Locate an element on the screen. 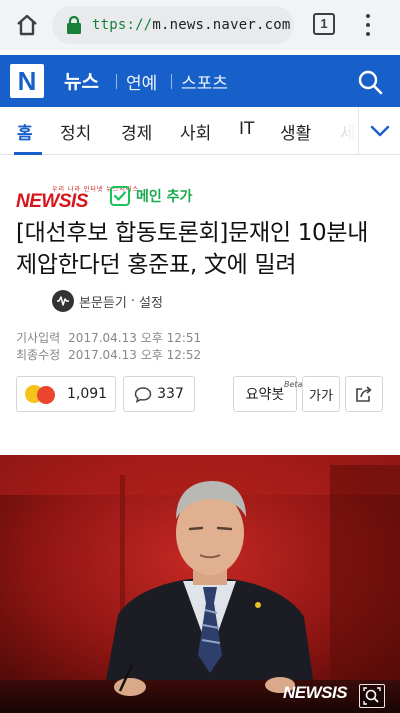  tab-life: 생활 is located at coordinates (295, 131).